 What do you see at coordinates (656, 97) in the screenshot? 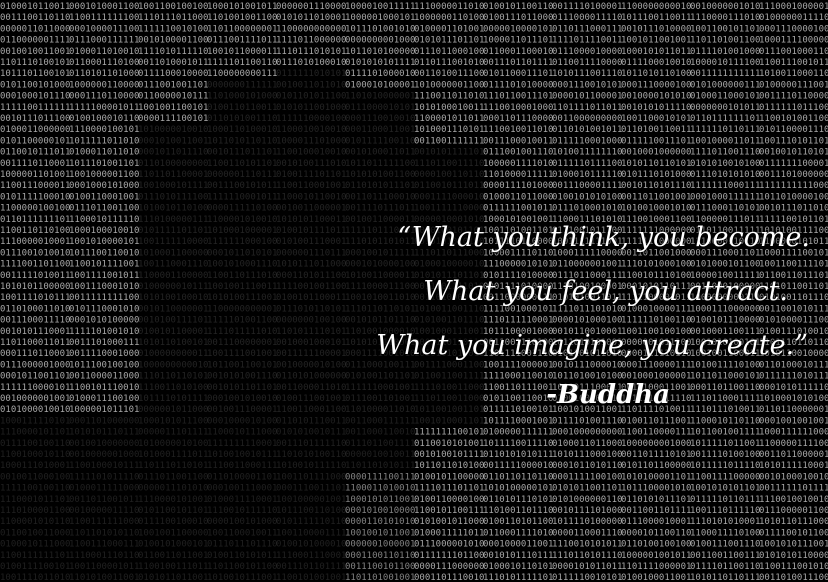
I see `binary-digit-segment: 0010000101010` at bounding box center [656, 97].